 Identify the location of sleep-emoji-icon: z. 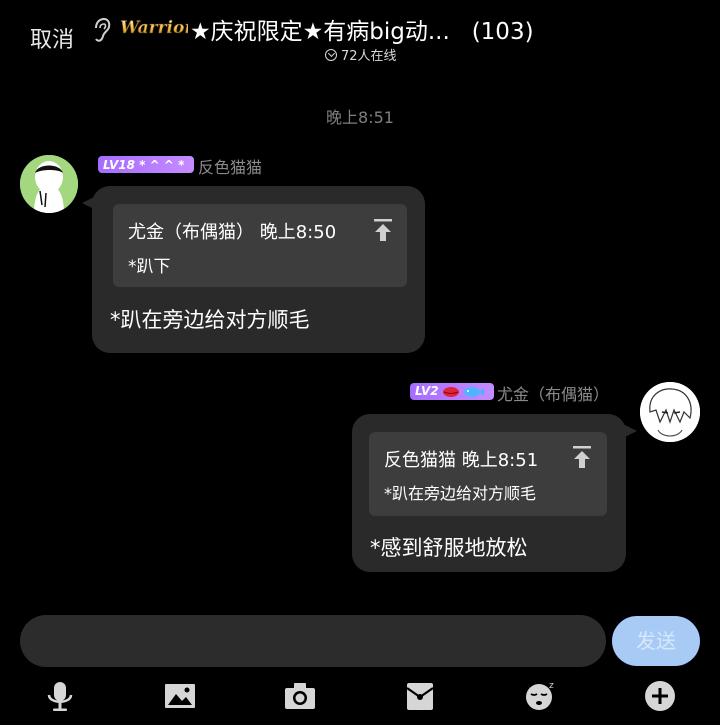
(540, 696).